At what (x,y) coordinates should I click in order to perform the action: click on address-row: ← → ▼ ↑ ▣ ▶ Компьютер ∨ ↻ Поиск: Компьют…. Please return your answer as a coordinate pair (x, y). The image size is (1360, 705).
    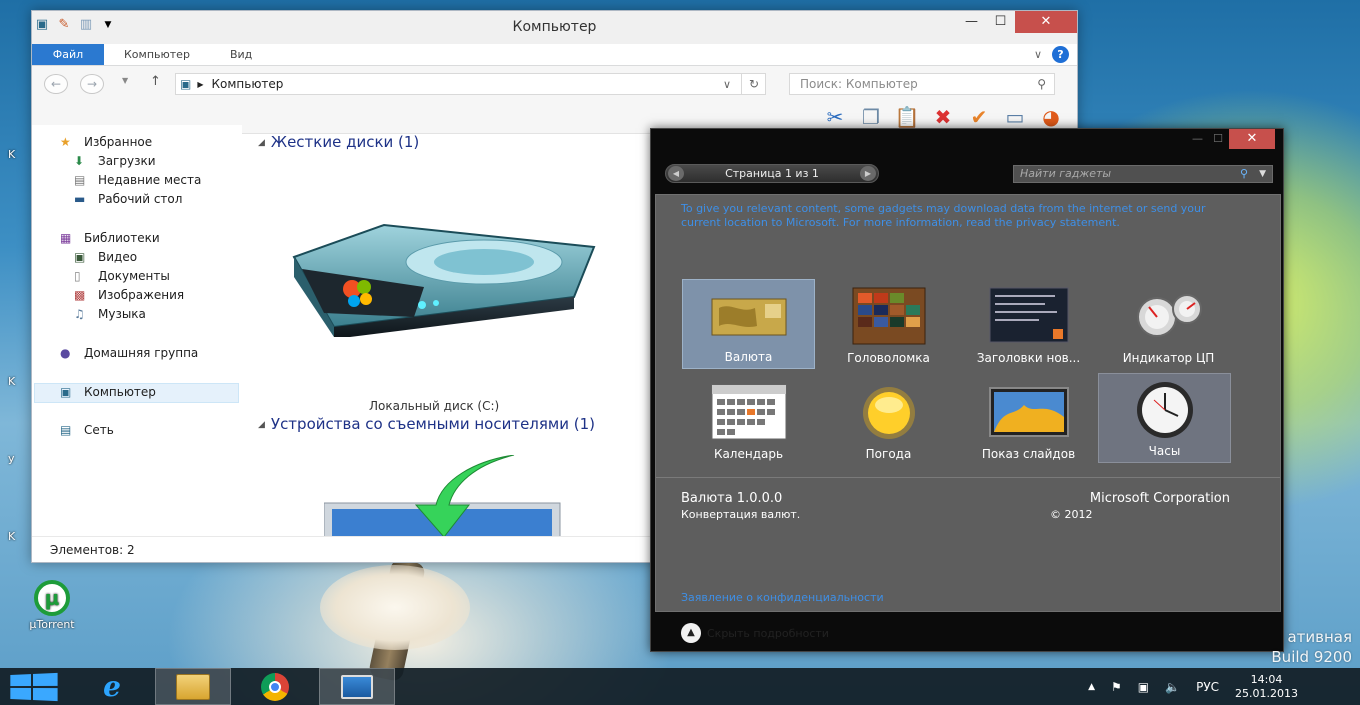
    Looking at the image, I should click on (554, 83).